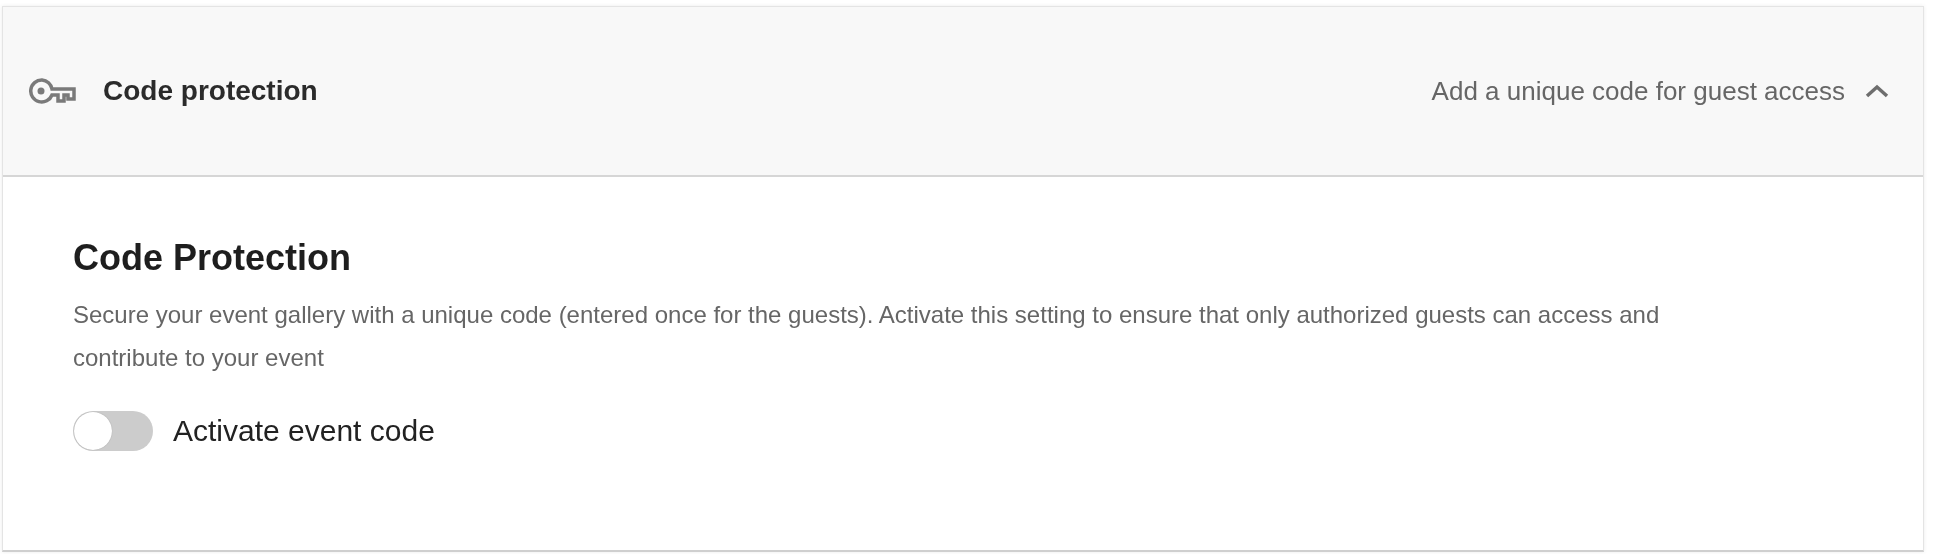 The height and width of the screenshot is (554, 1946). I want to click on toggle-label: Activate event code, so click(304, 431).